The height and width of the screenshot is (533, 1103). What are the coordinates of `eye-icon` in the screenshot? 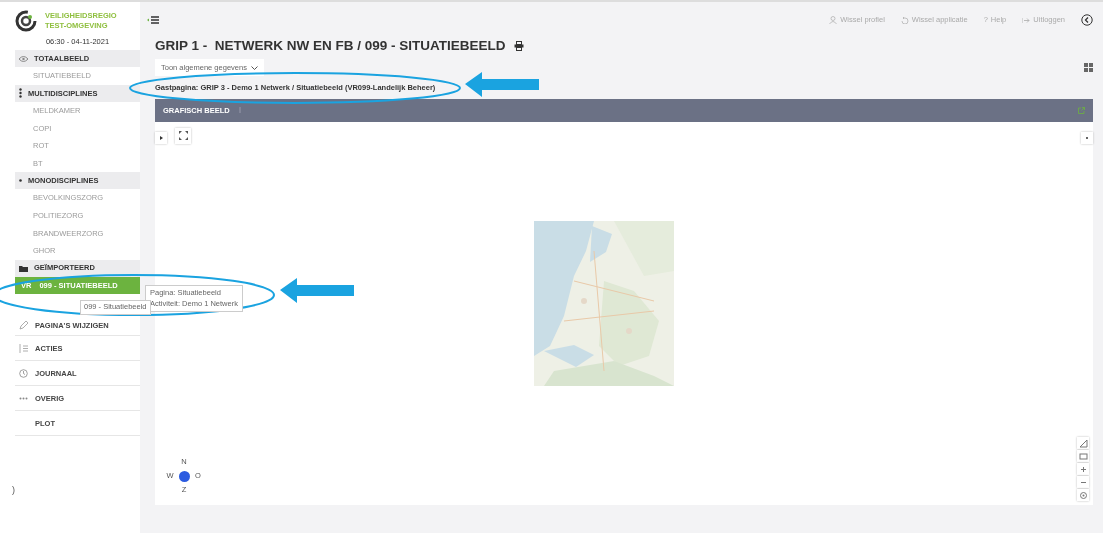 It's located at (23, 58).